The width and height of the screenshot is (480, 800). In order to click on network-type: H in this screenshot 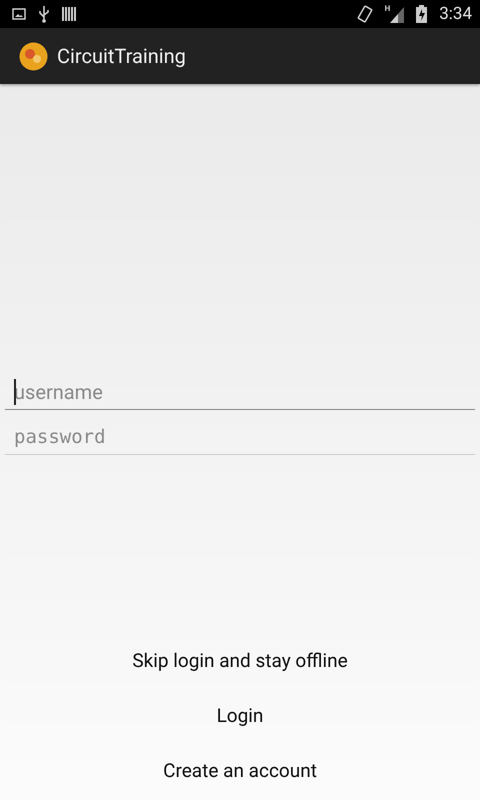, I will do `click(387, 9)`.